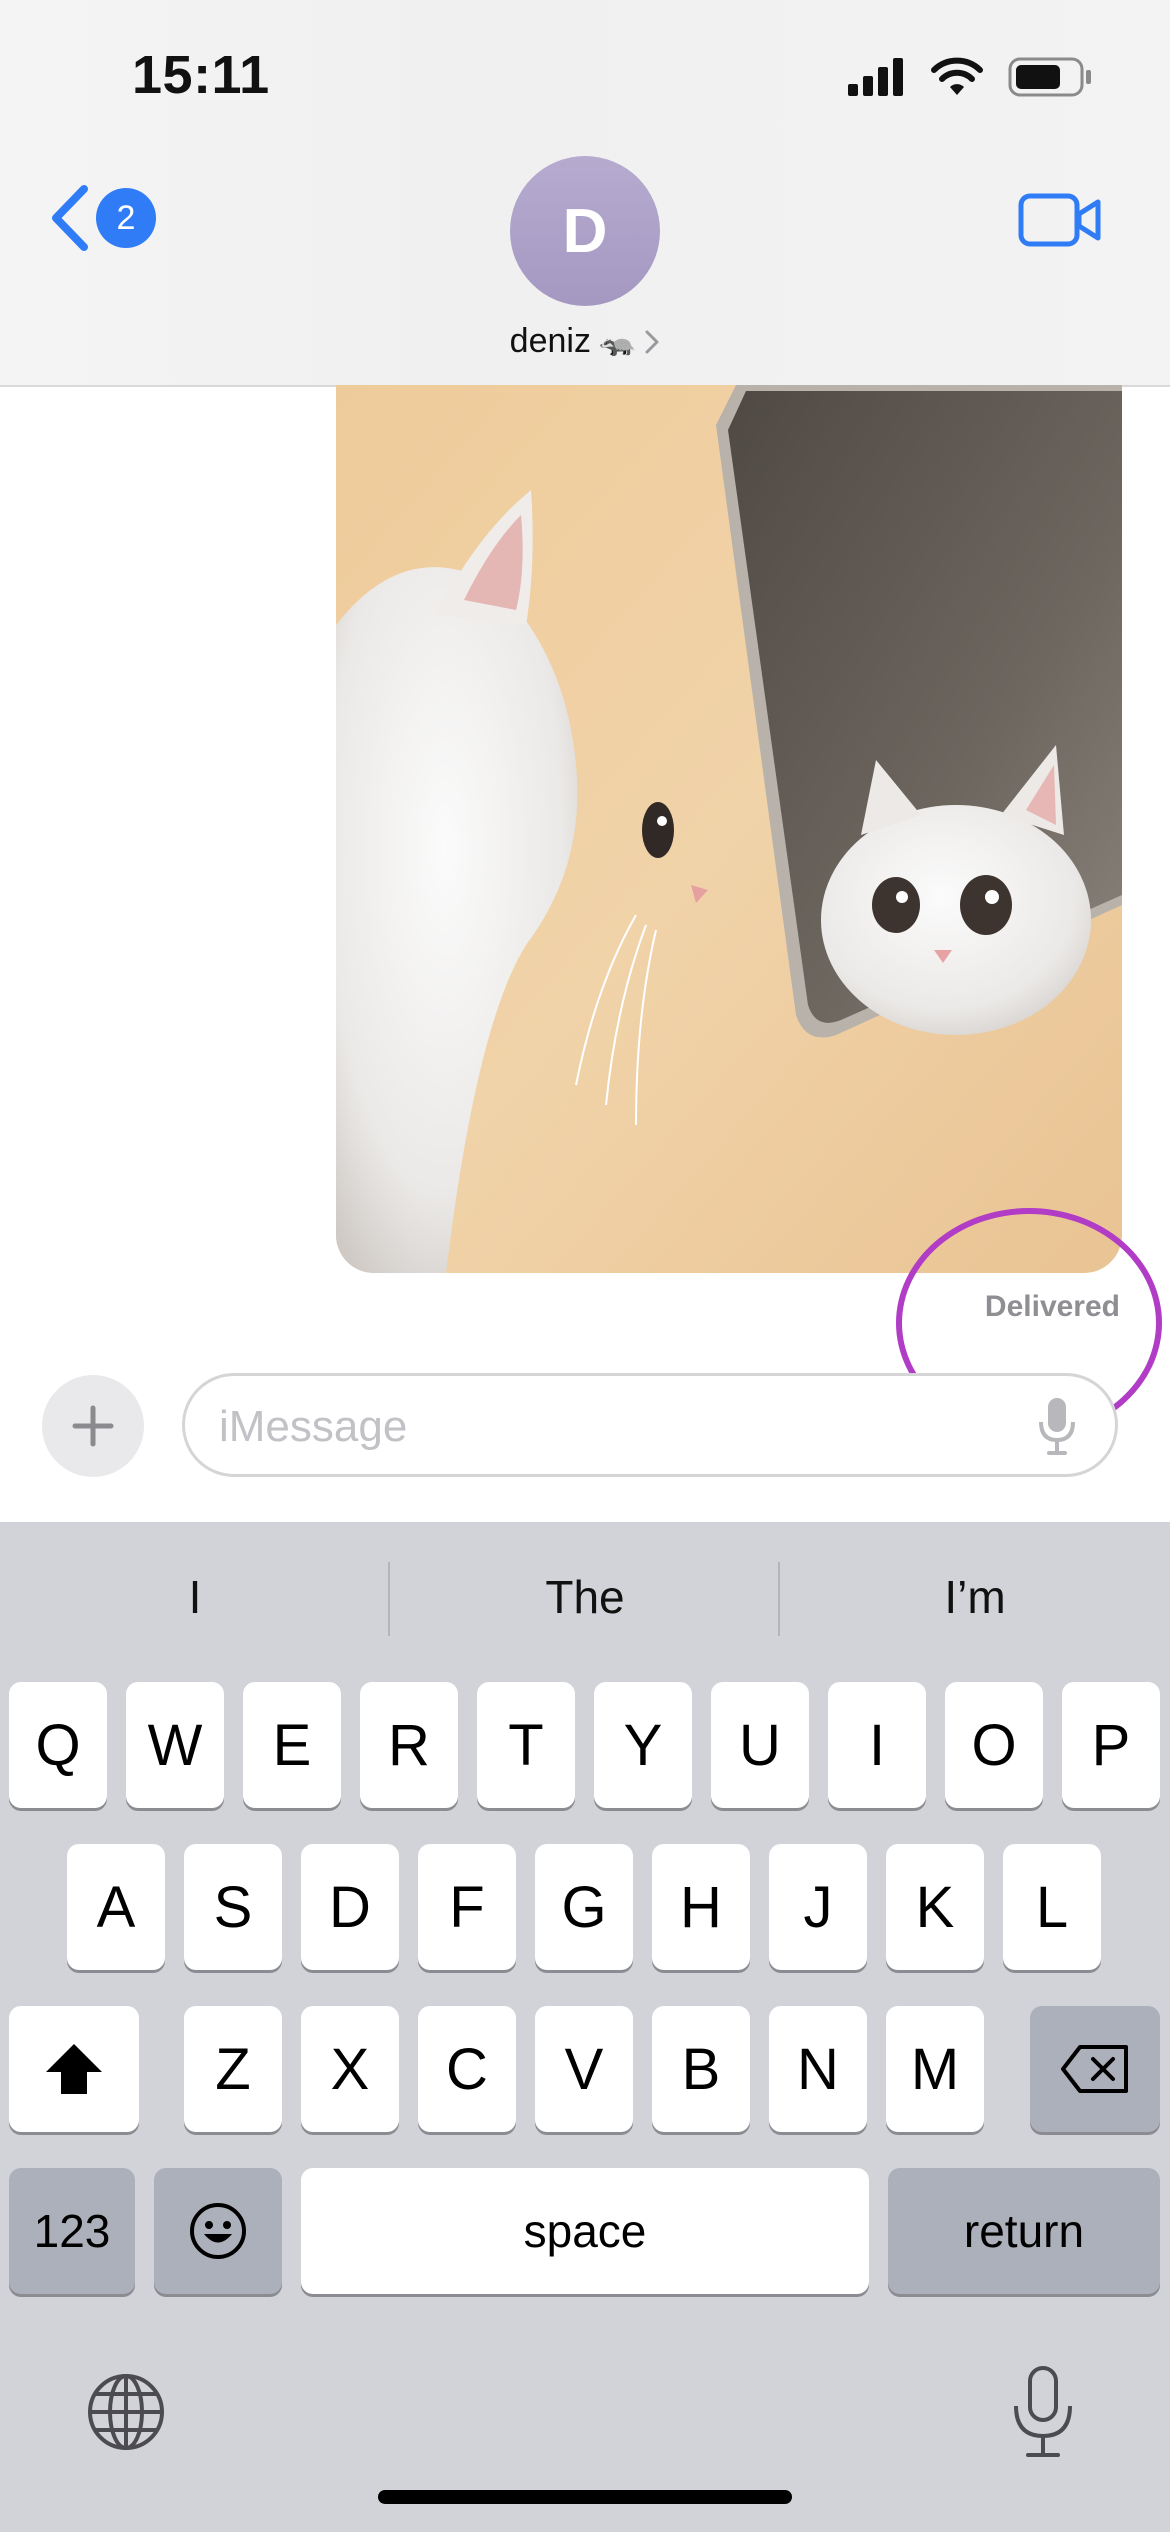 The width and height of the screenshot is (1170, 2532). I want to click on shift-key, so click(74, 2069).